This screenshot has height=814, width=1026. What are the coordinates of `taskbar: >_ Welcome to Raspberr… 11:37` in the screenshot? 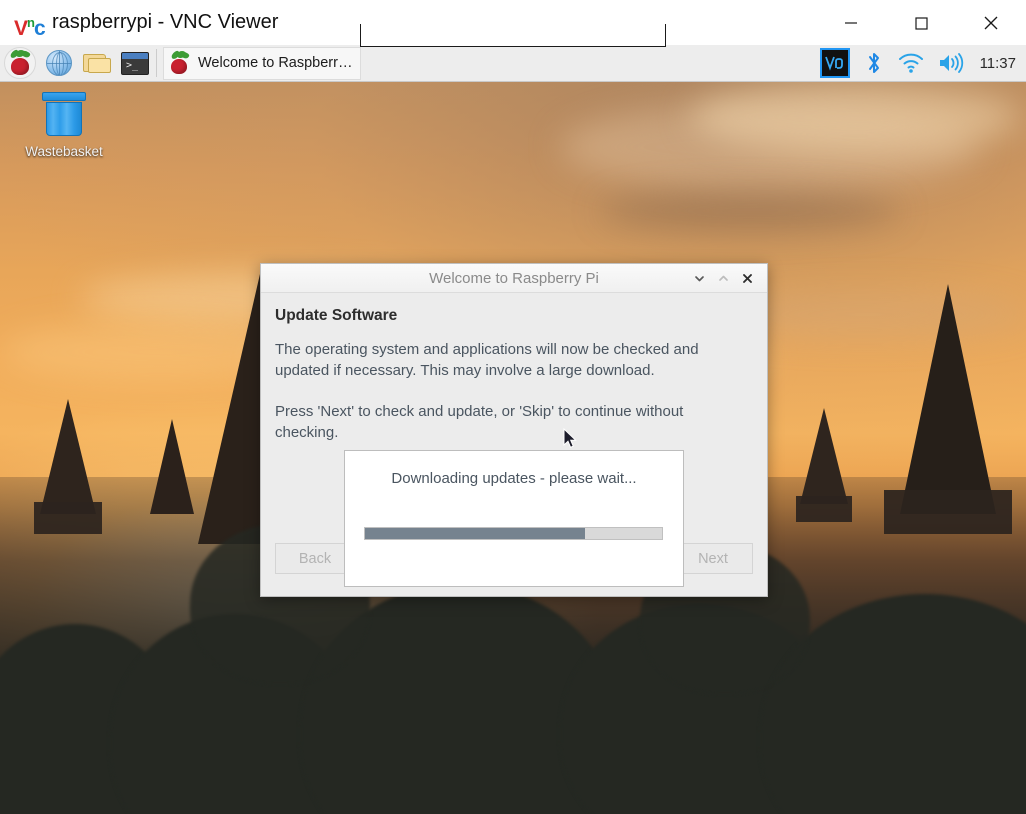 It's located at (513, 63).